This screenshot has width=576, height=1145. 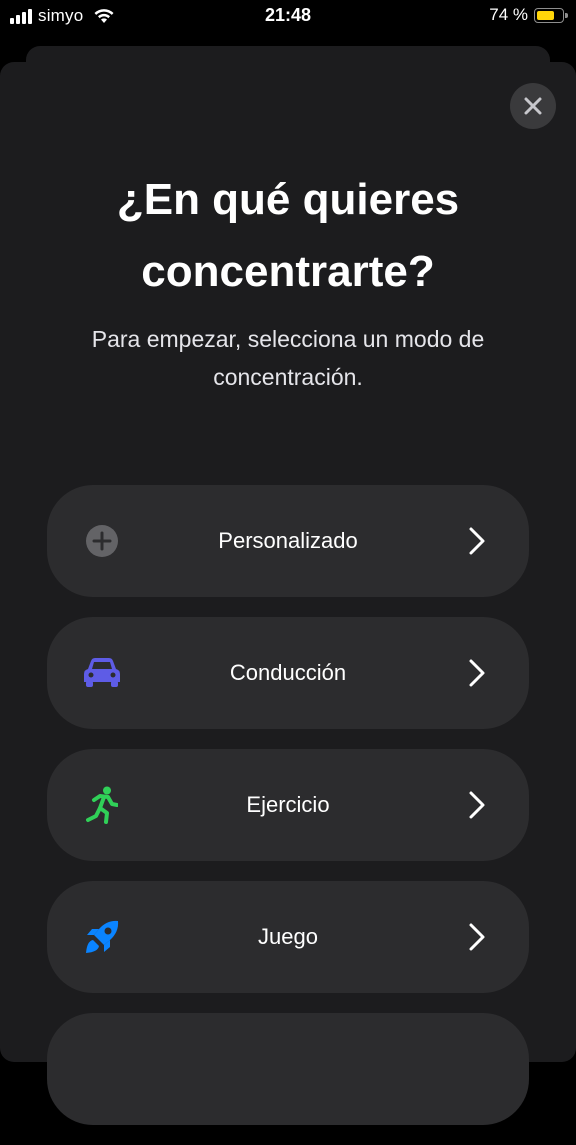 I want to click on mode-label: Personalizado, so click(x=288, y=540).